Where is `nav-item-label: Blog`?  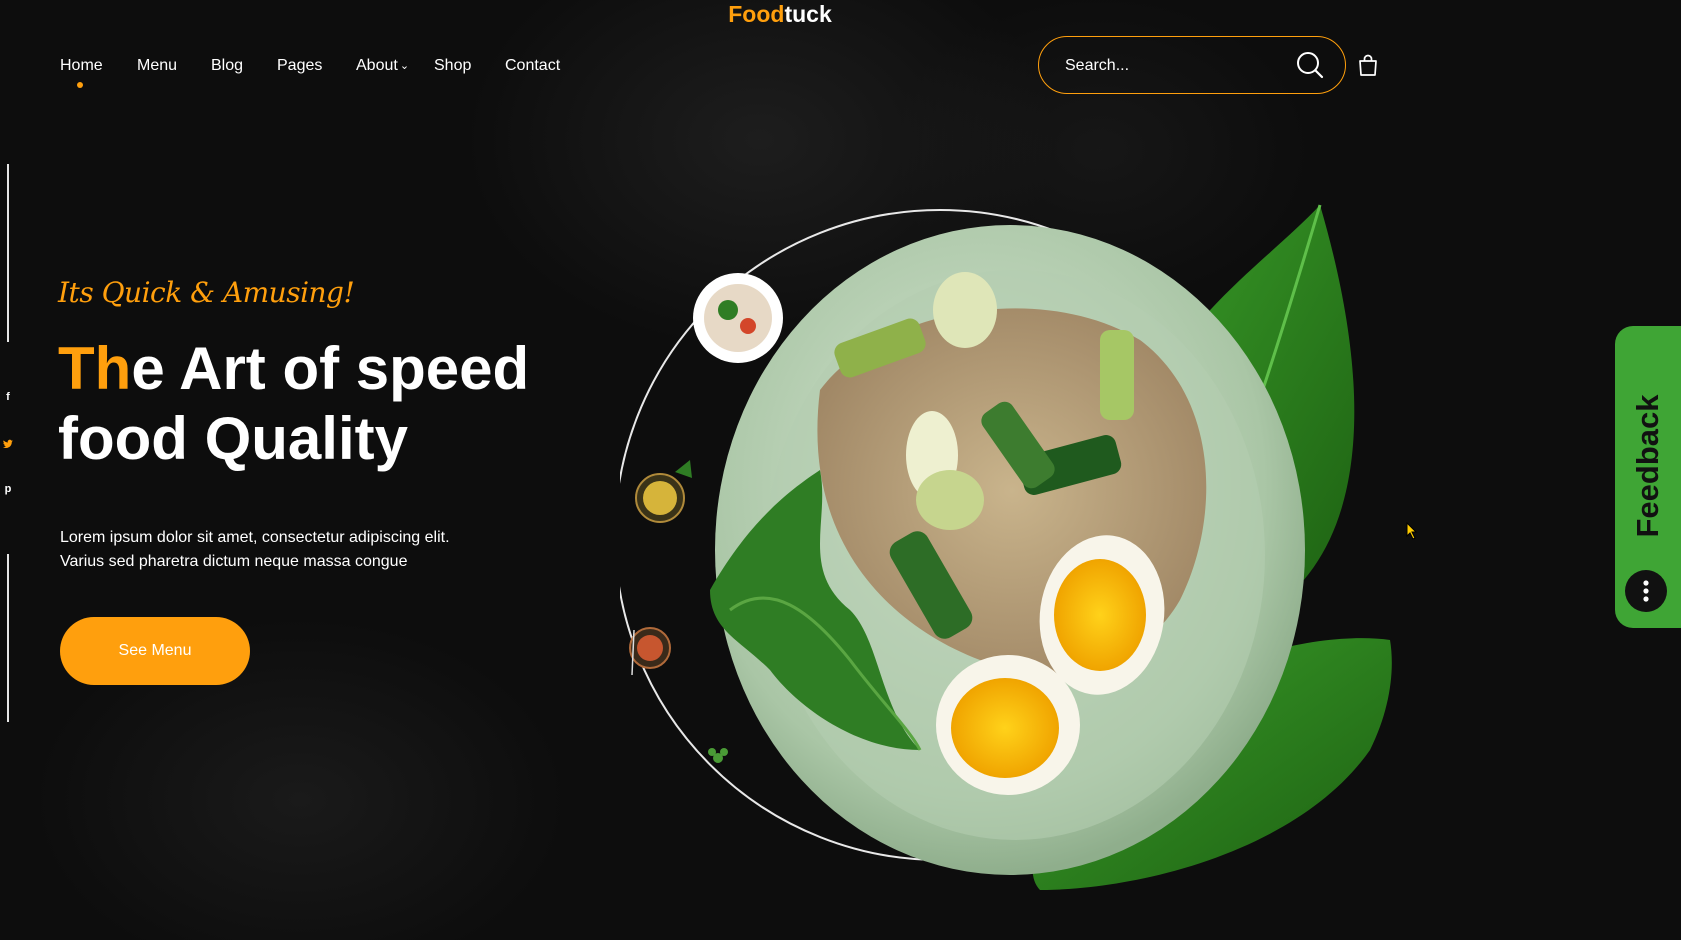
nav-item-label: Blog is located at coordinates (227, 65).